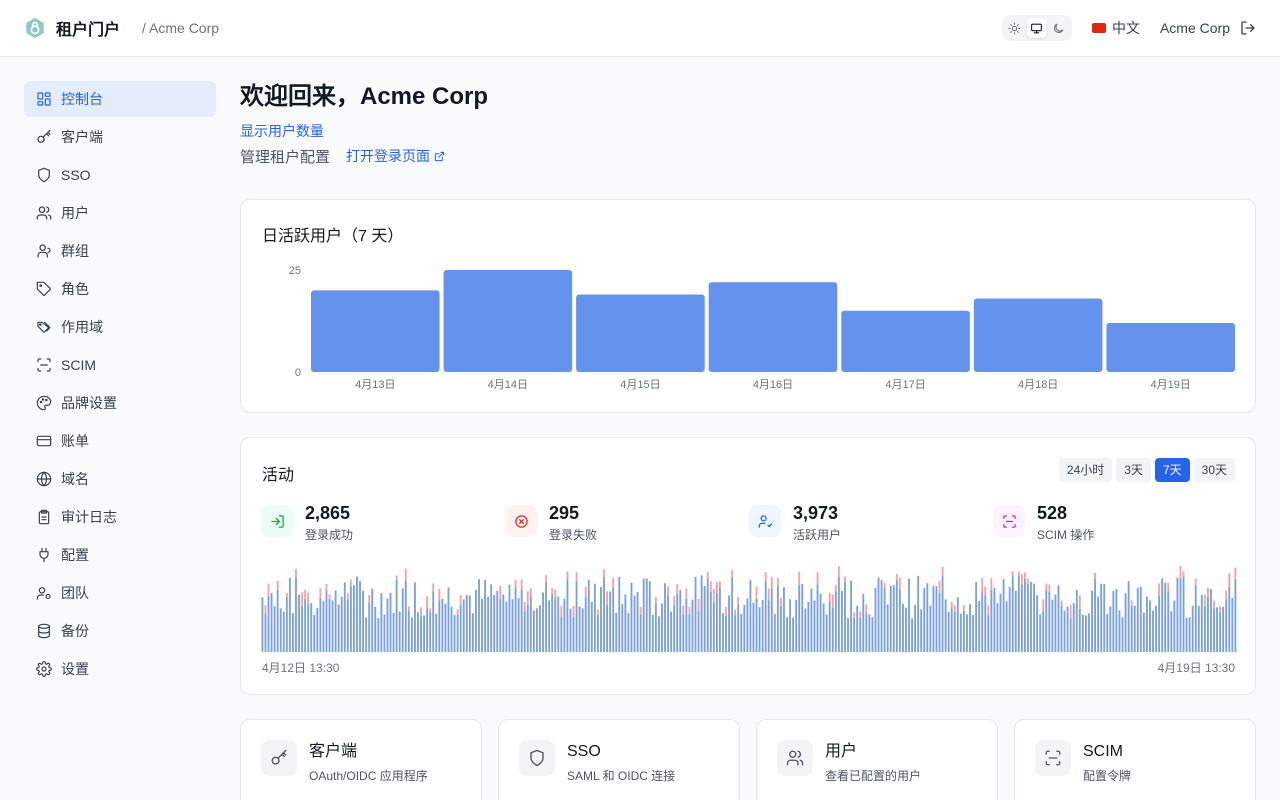 Image resolution: width=1280 pixels, height=800 pixels. Describe the element at coordinates (120, 669) in the screenshot. I see `sidebar-item-gear: 设置` at that location.